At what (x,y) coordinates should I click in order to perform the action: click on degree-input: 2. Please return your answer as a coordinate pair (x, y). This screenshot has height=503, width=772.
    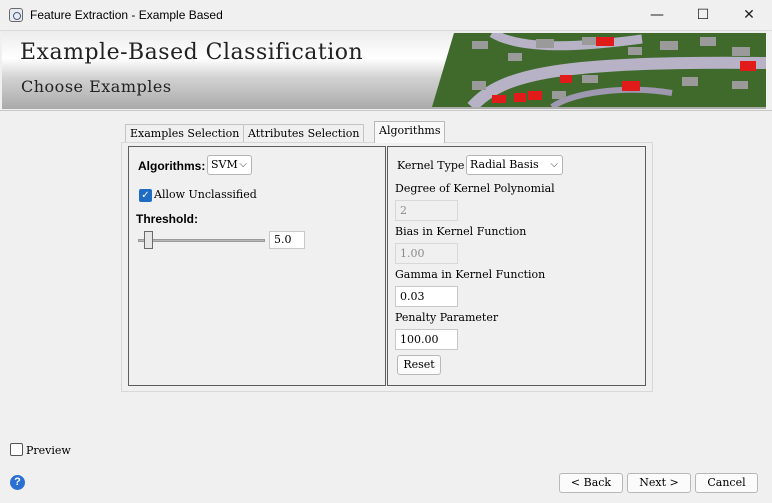
    Looking at the image, I should click on (426, 210).